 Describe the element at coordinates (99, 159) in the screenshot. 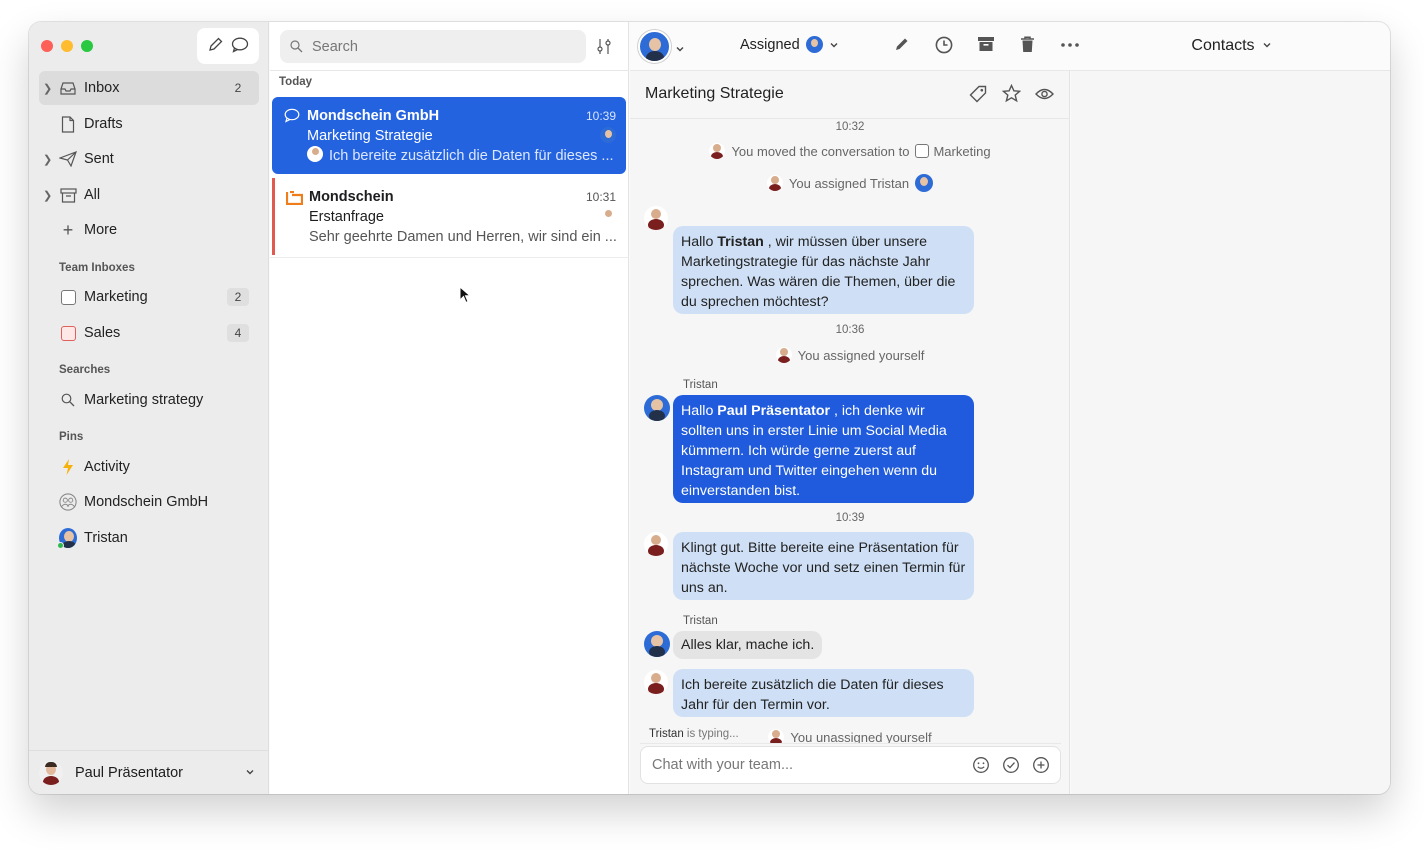

I see `sidebar-item-label: Sent` at that location.